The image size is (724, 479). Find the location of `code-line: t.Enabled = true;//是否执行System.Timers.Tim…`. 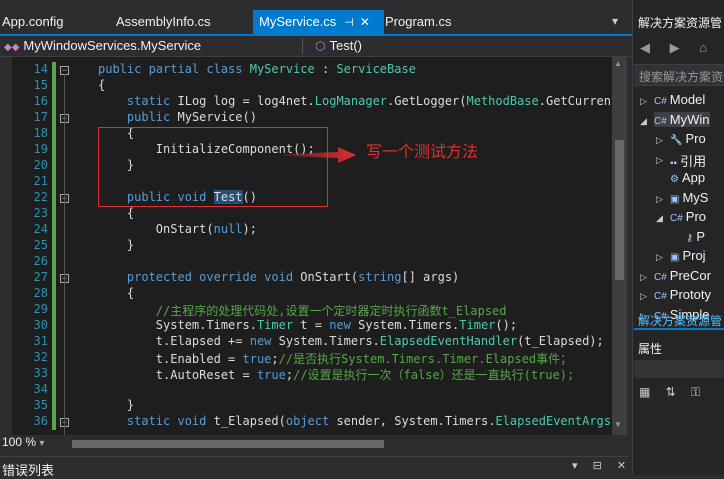

code-line: t.Enabled = true;//是否执行System.Timers.Tim… is located at coordinates (335, 358).